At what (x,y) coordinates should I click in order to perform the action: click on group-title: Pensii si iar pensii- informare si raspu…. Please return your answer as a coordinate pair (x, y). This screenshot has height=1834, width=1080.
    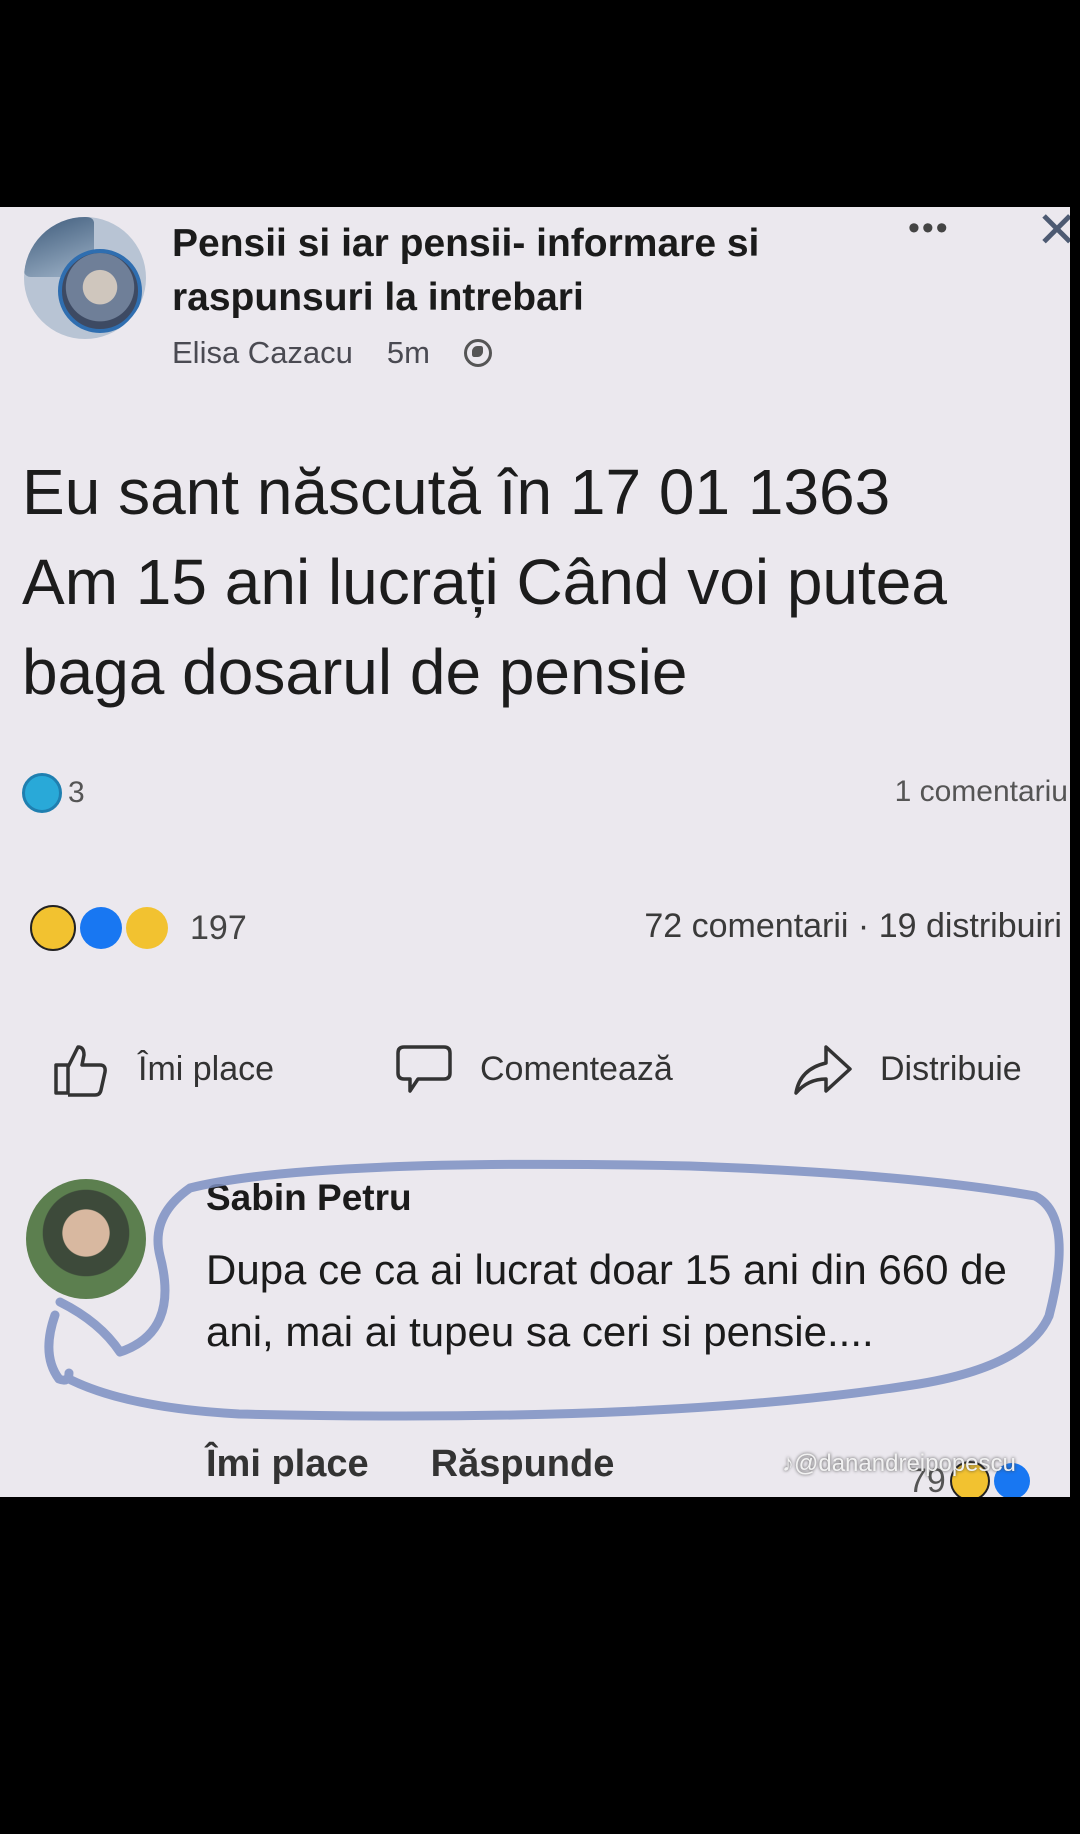
    Looking at the image, I should click on (522, 271).